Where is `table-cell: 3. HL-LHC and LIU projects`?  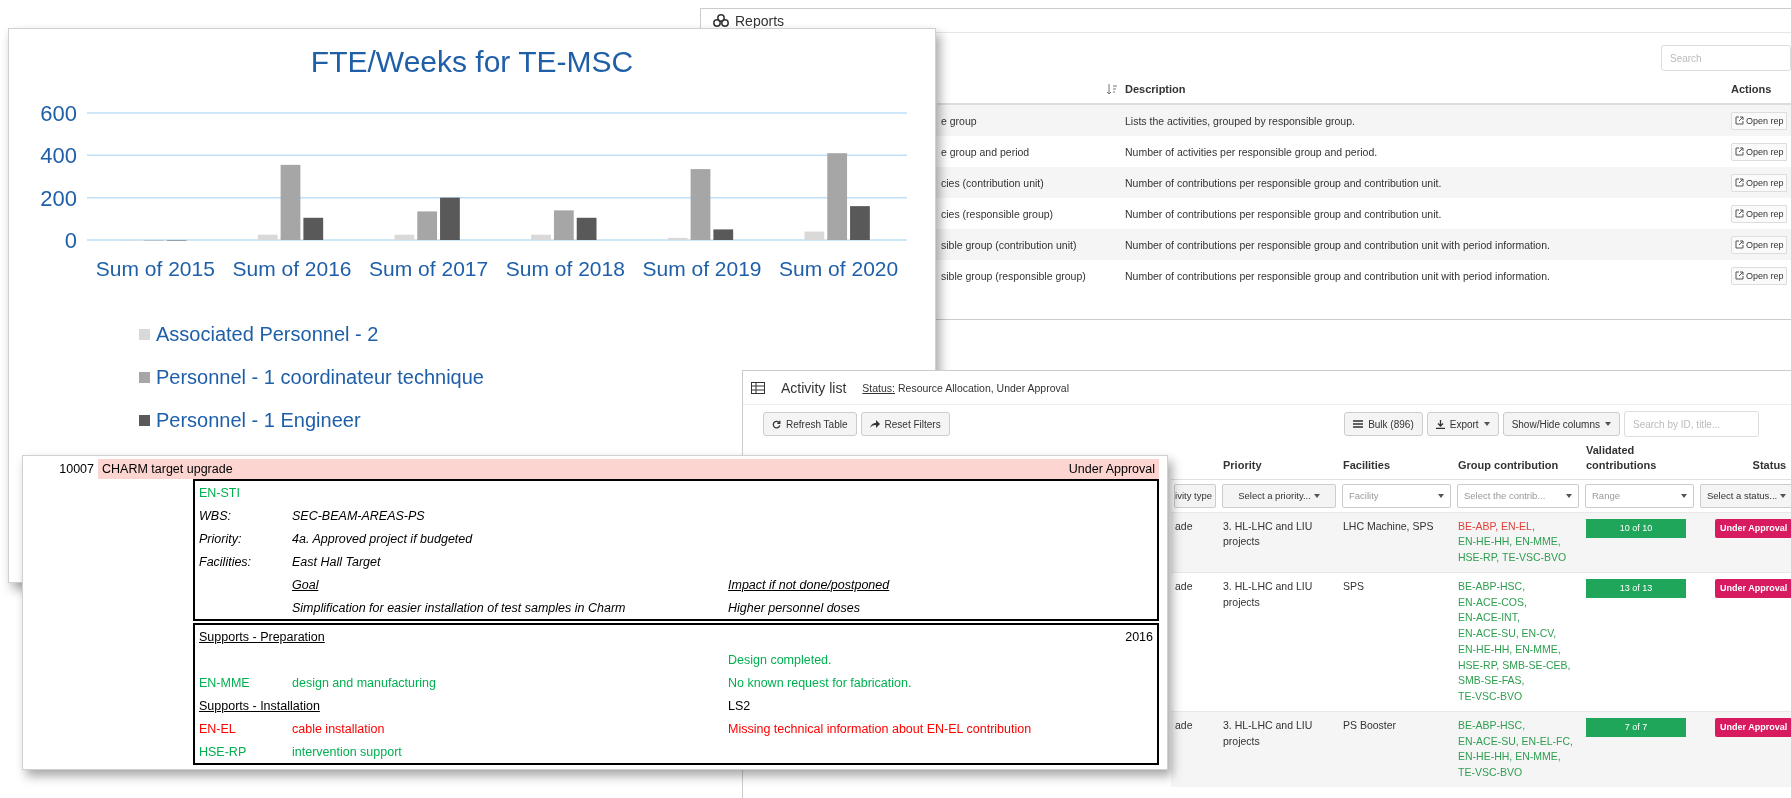 table-cell: 3. HL-LHC and LIU projects is located at coordinates (1268, 533).